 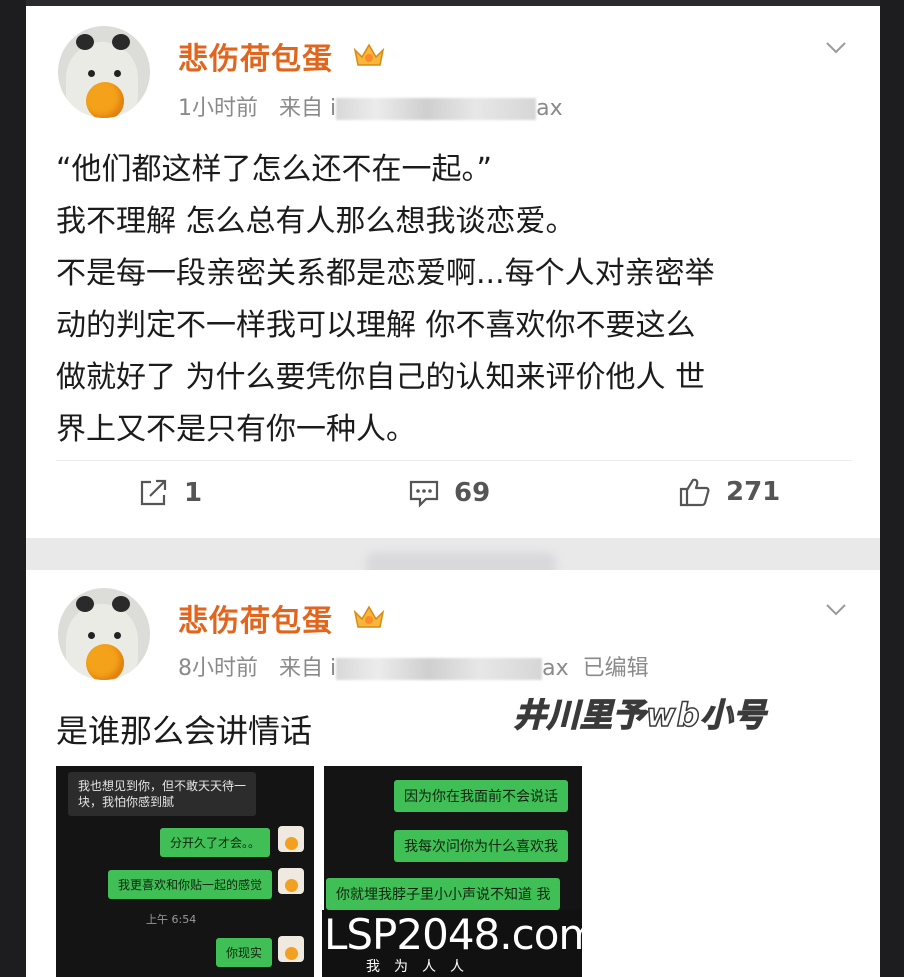 What do you see at coordinates (453, 559) in the screenshot?
I see `post-separator` at bounding box center [453, 559].